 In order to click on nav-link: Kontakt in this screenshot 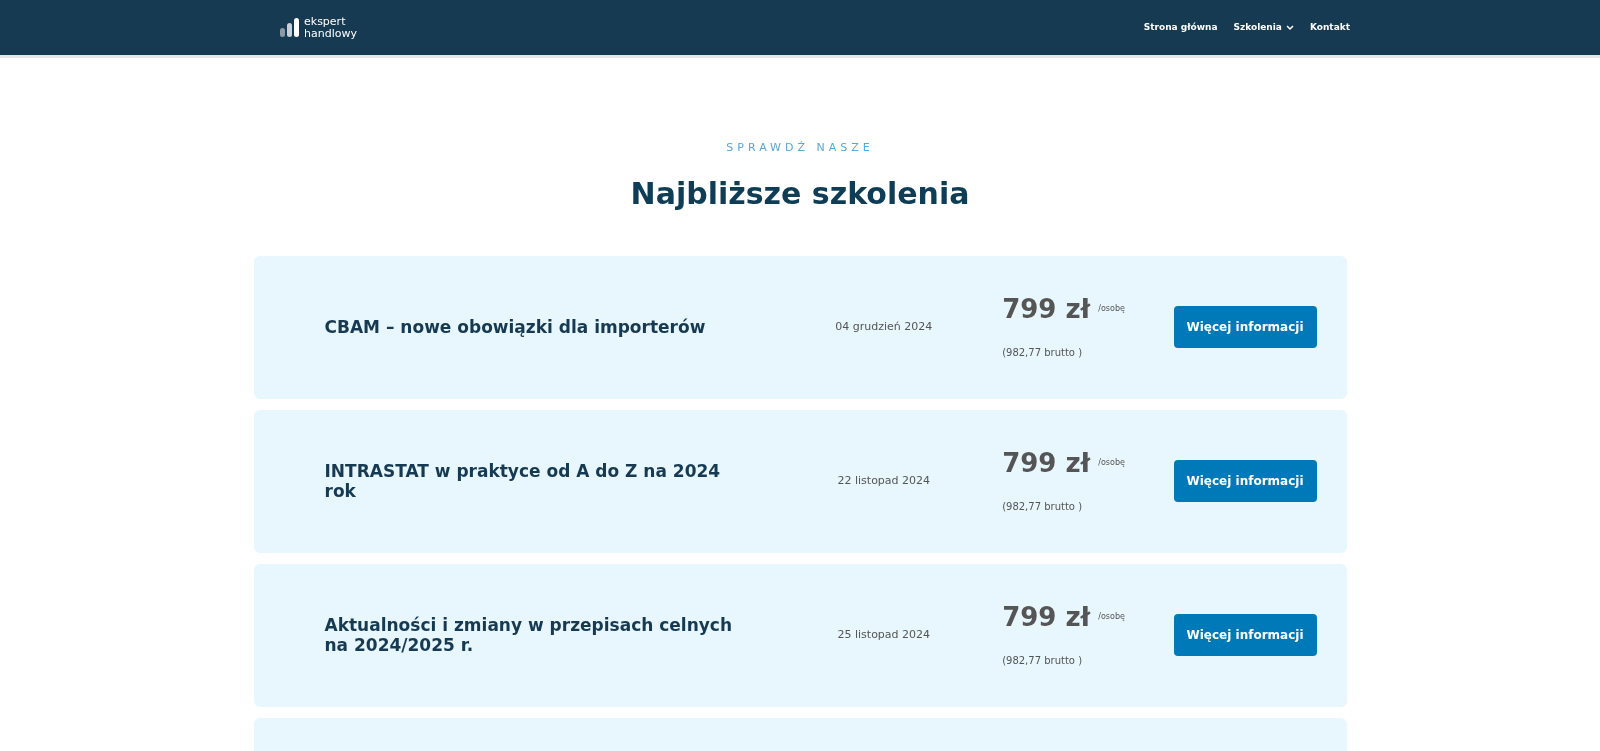, I will do `click(1329, 27)`.